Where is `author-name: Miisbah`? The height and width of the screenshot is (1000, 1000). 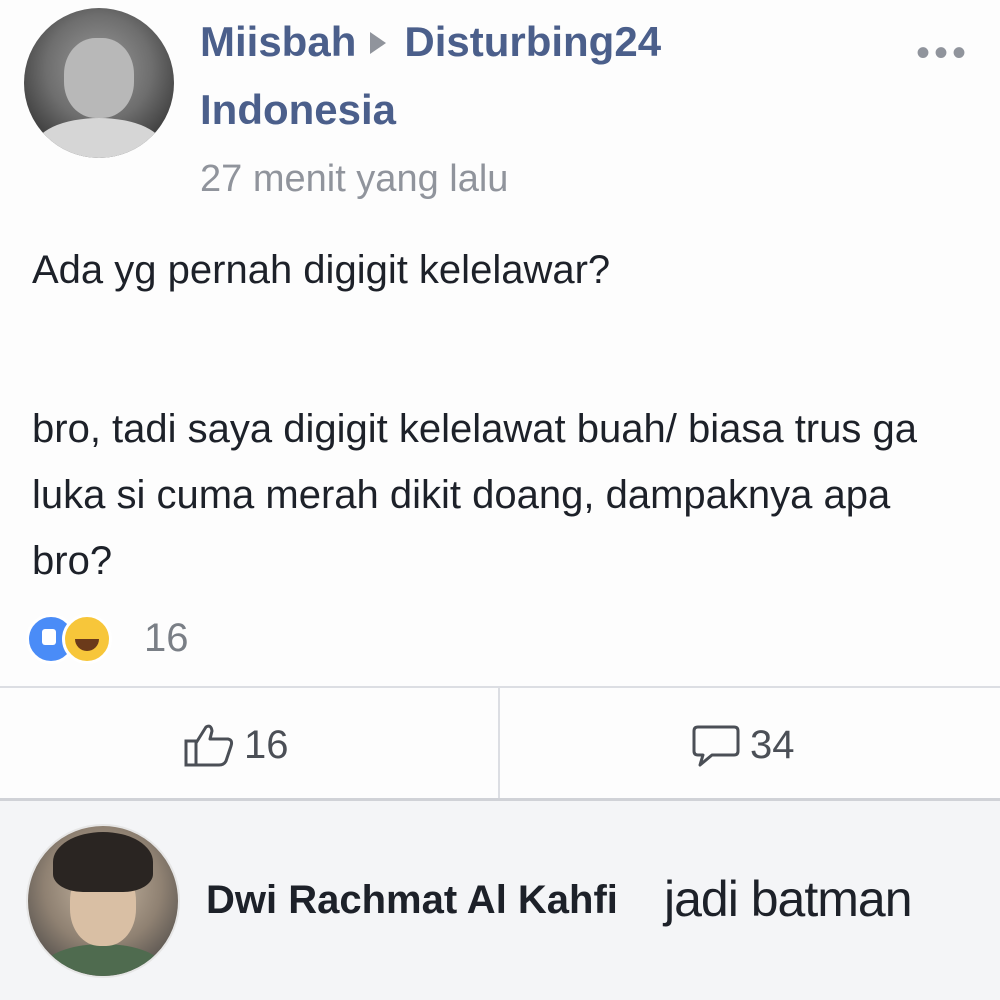
author-name: Miisbah is located at coordinates (278, 41).